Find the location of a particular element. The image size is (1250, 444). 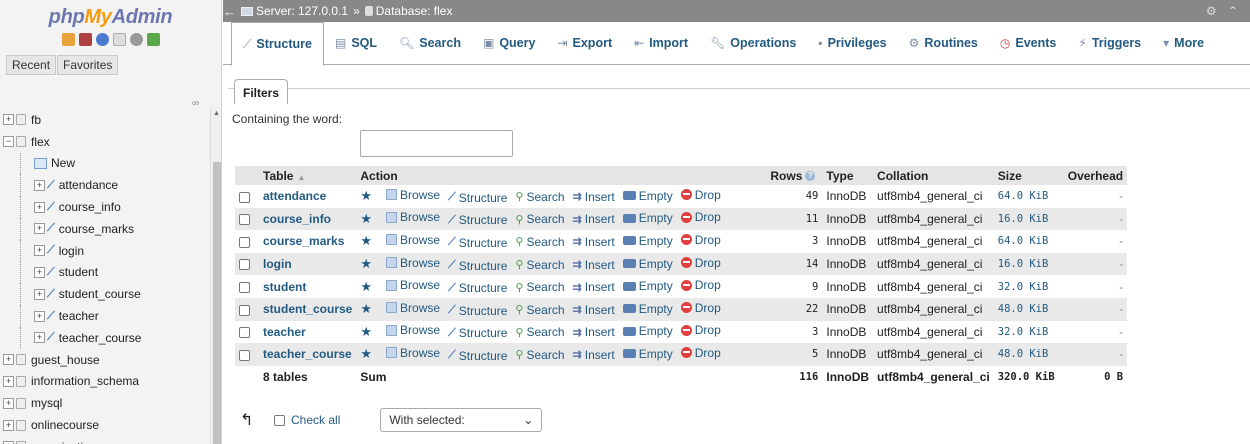

tab-query: ▣ Query is located at coordinates (509, 43).